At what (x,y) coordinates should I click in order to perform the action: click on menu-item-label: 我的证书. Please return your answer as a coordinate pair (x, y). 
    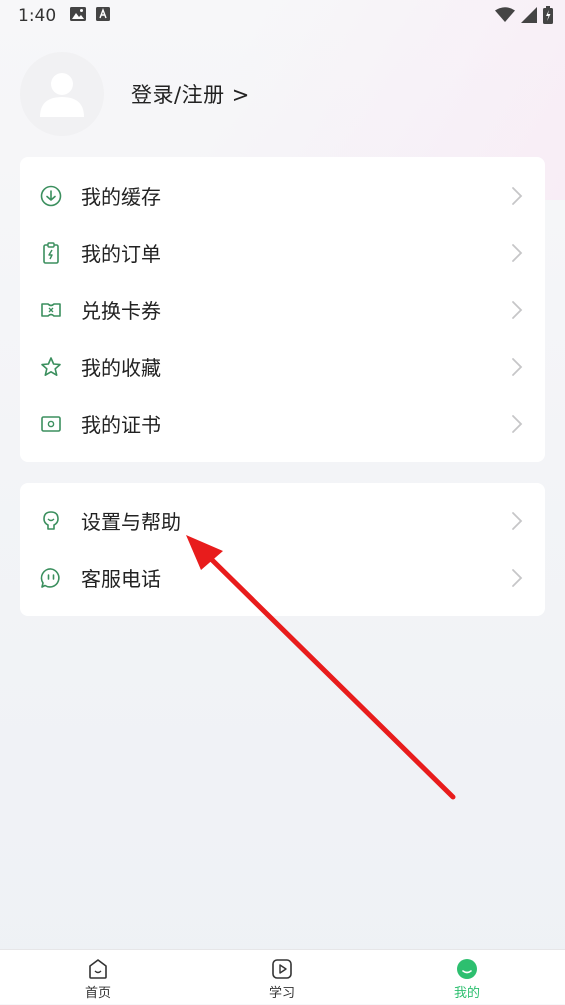
    Looking at the image, I should click on (121, 425).